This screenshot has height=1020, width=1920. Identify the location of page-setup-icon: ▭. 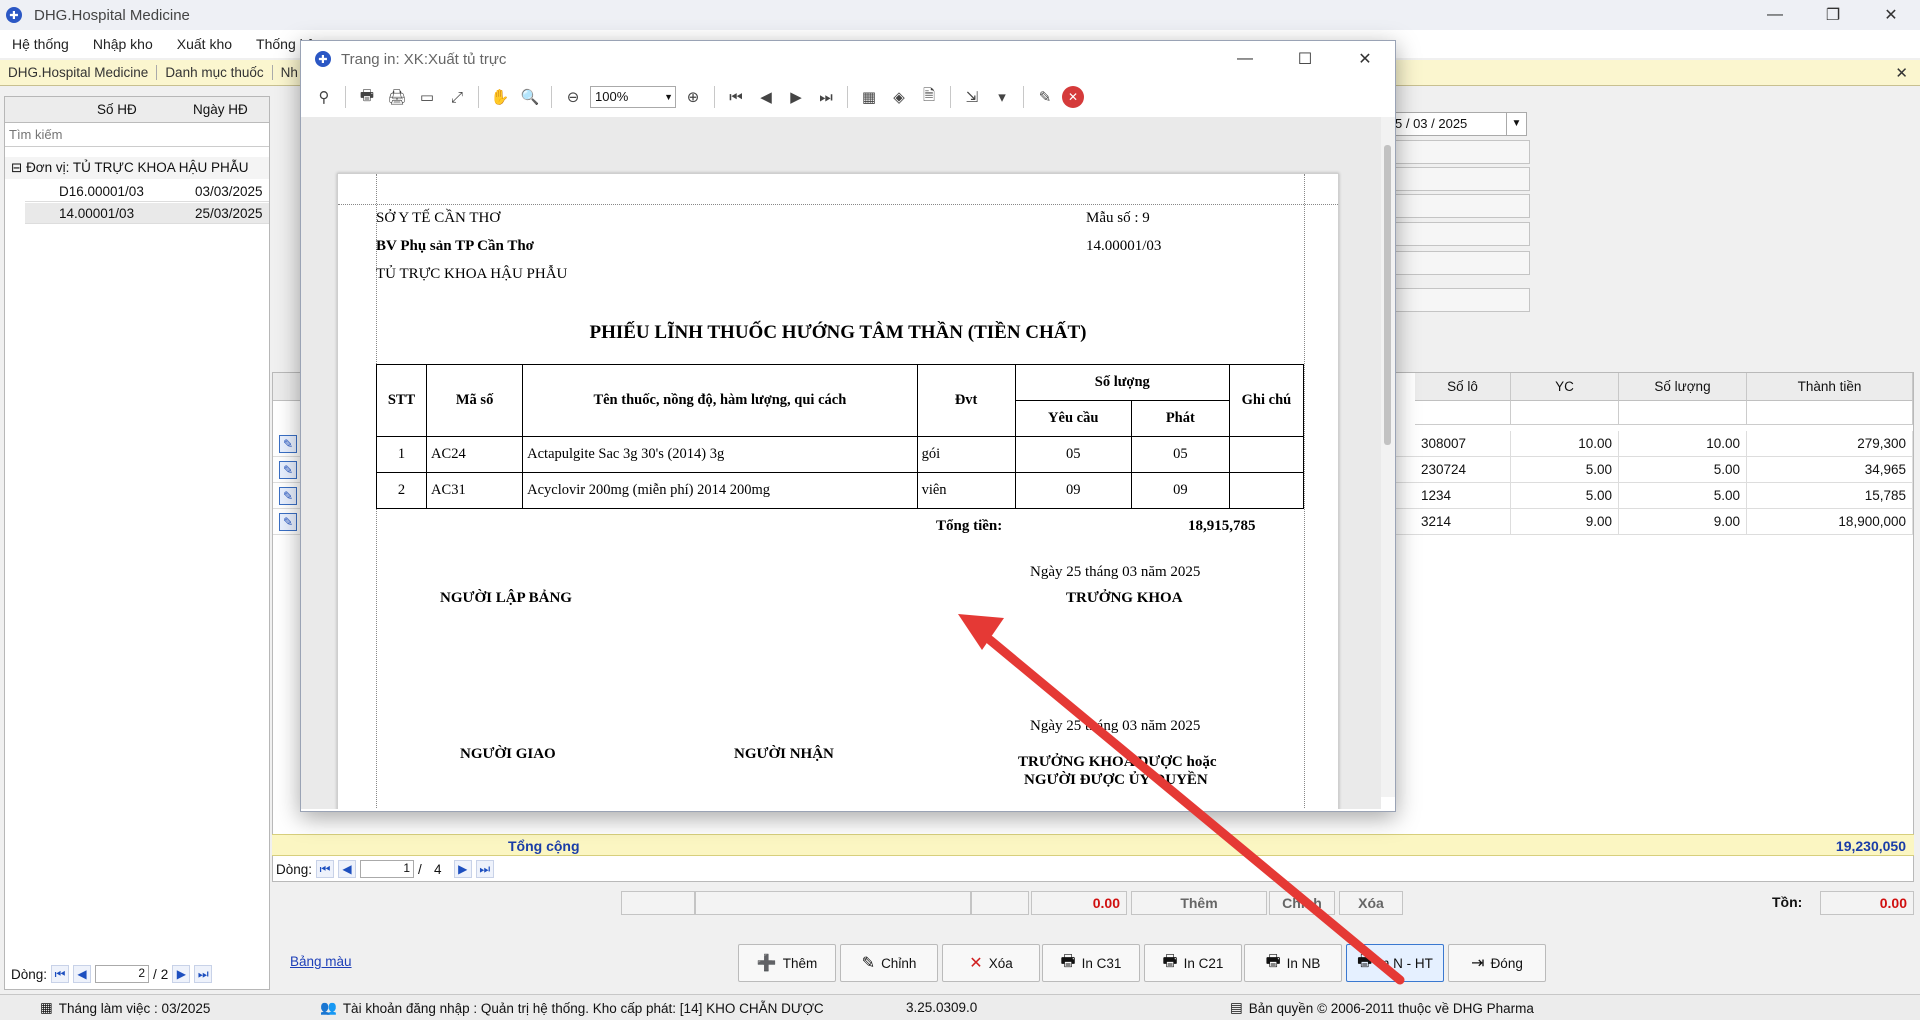
(427, 97).